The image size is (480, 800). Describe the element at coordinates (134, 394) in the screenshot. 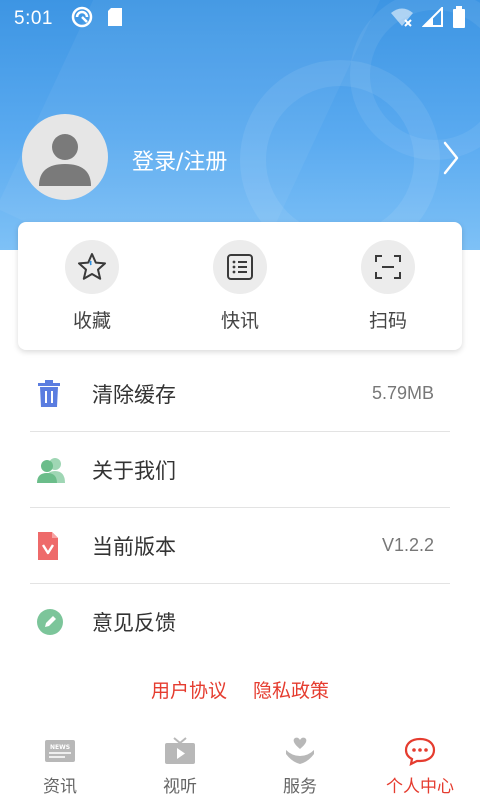

I see `menu-item-label: 清除缓存` at that location.